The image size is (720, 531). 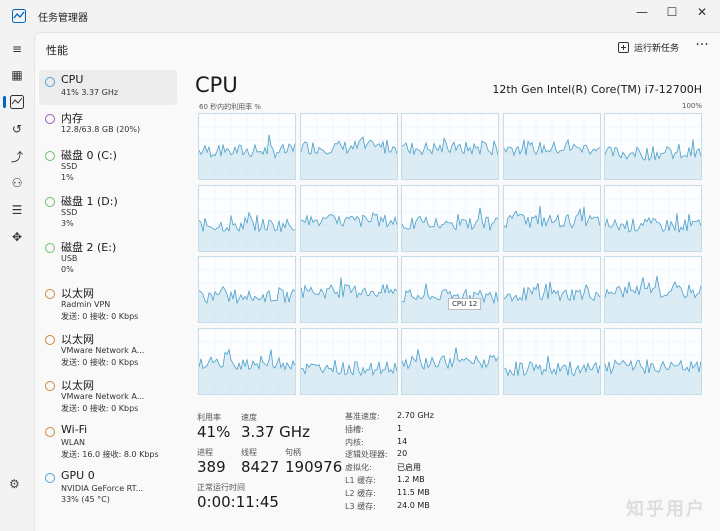 I want to click on users-icon: ⚇, so click(x=17, y=183).